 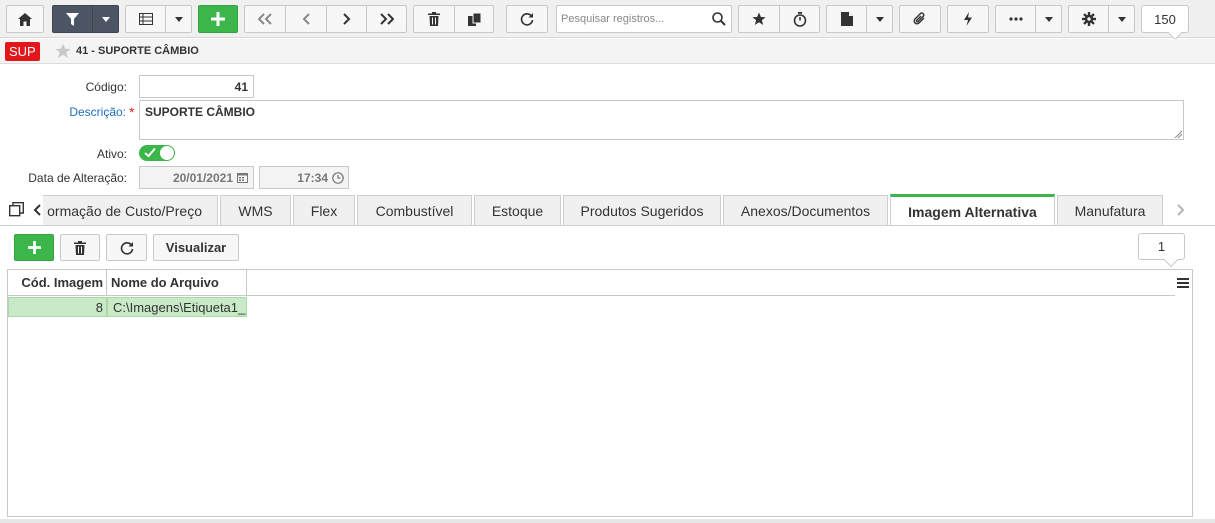 I want to click on tab-label: Flex, so click(x=324, y=211).